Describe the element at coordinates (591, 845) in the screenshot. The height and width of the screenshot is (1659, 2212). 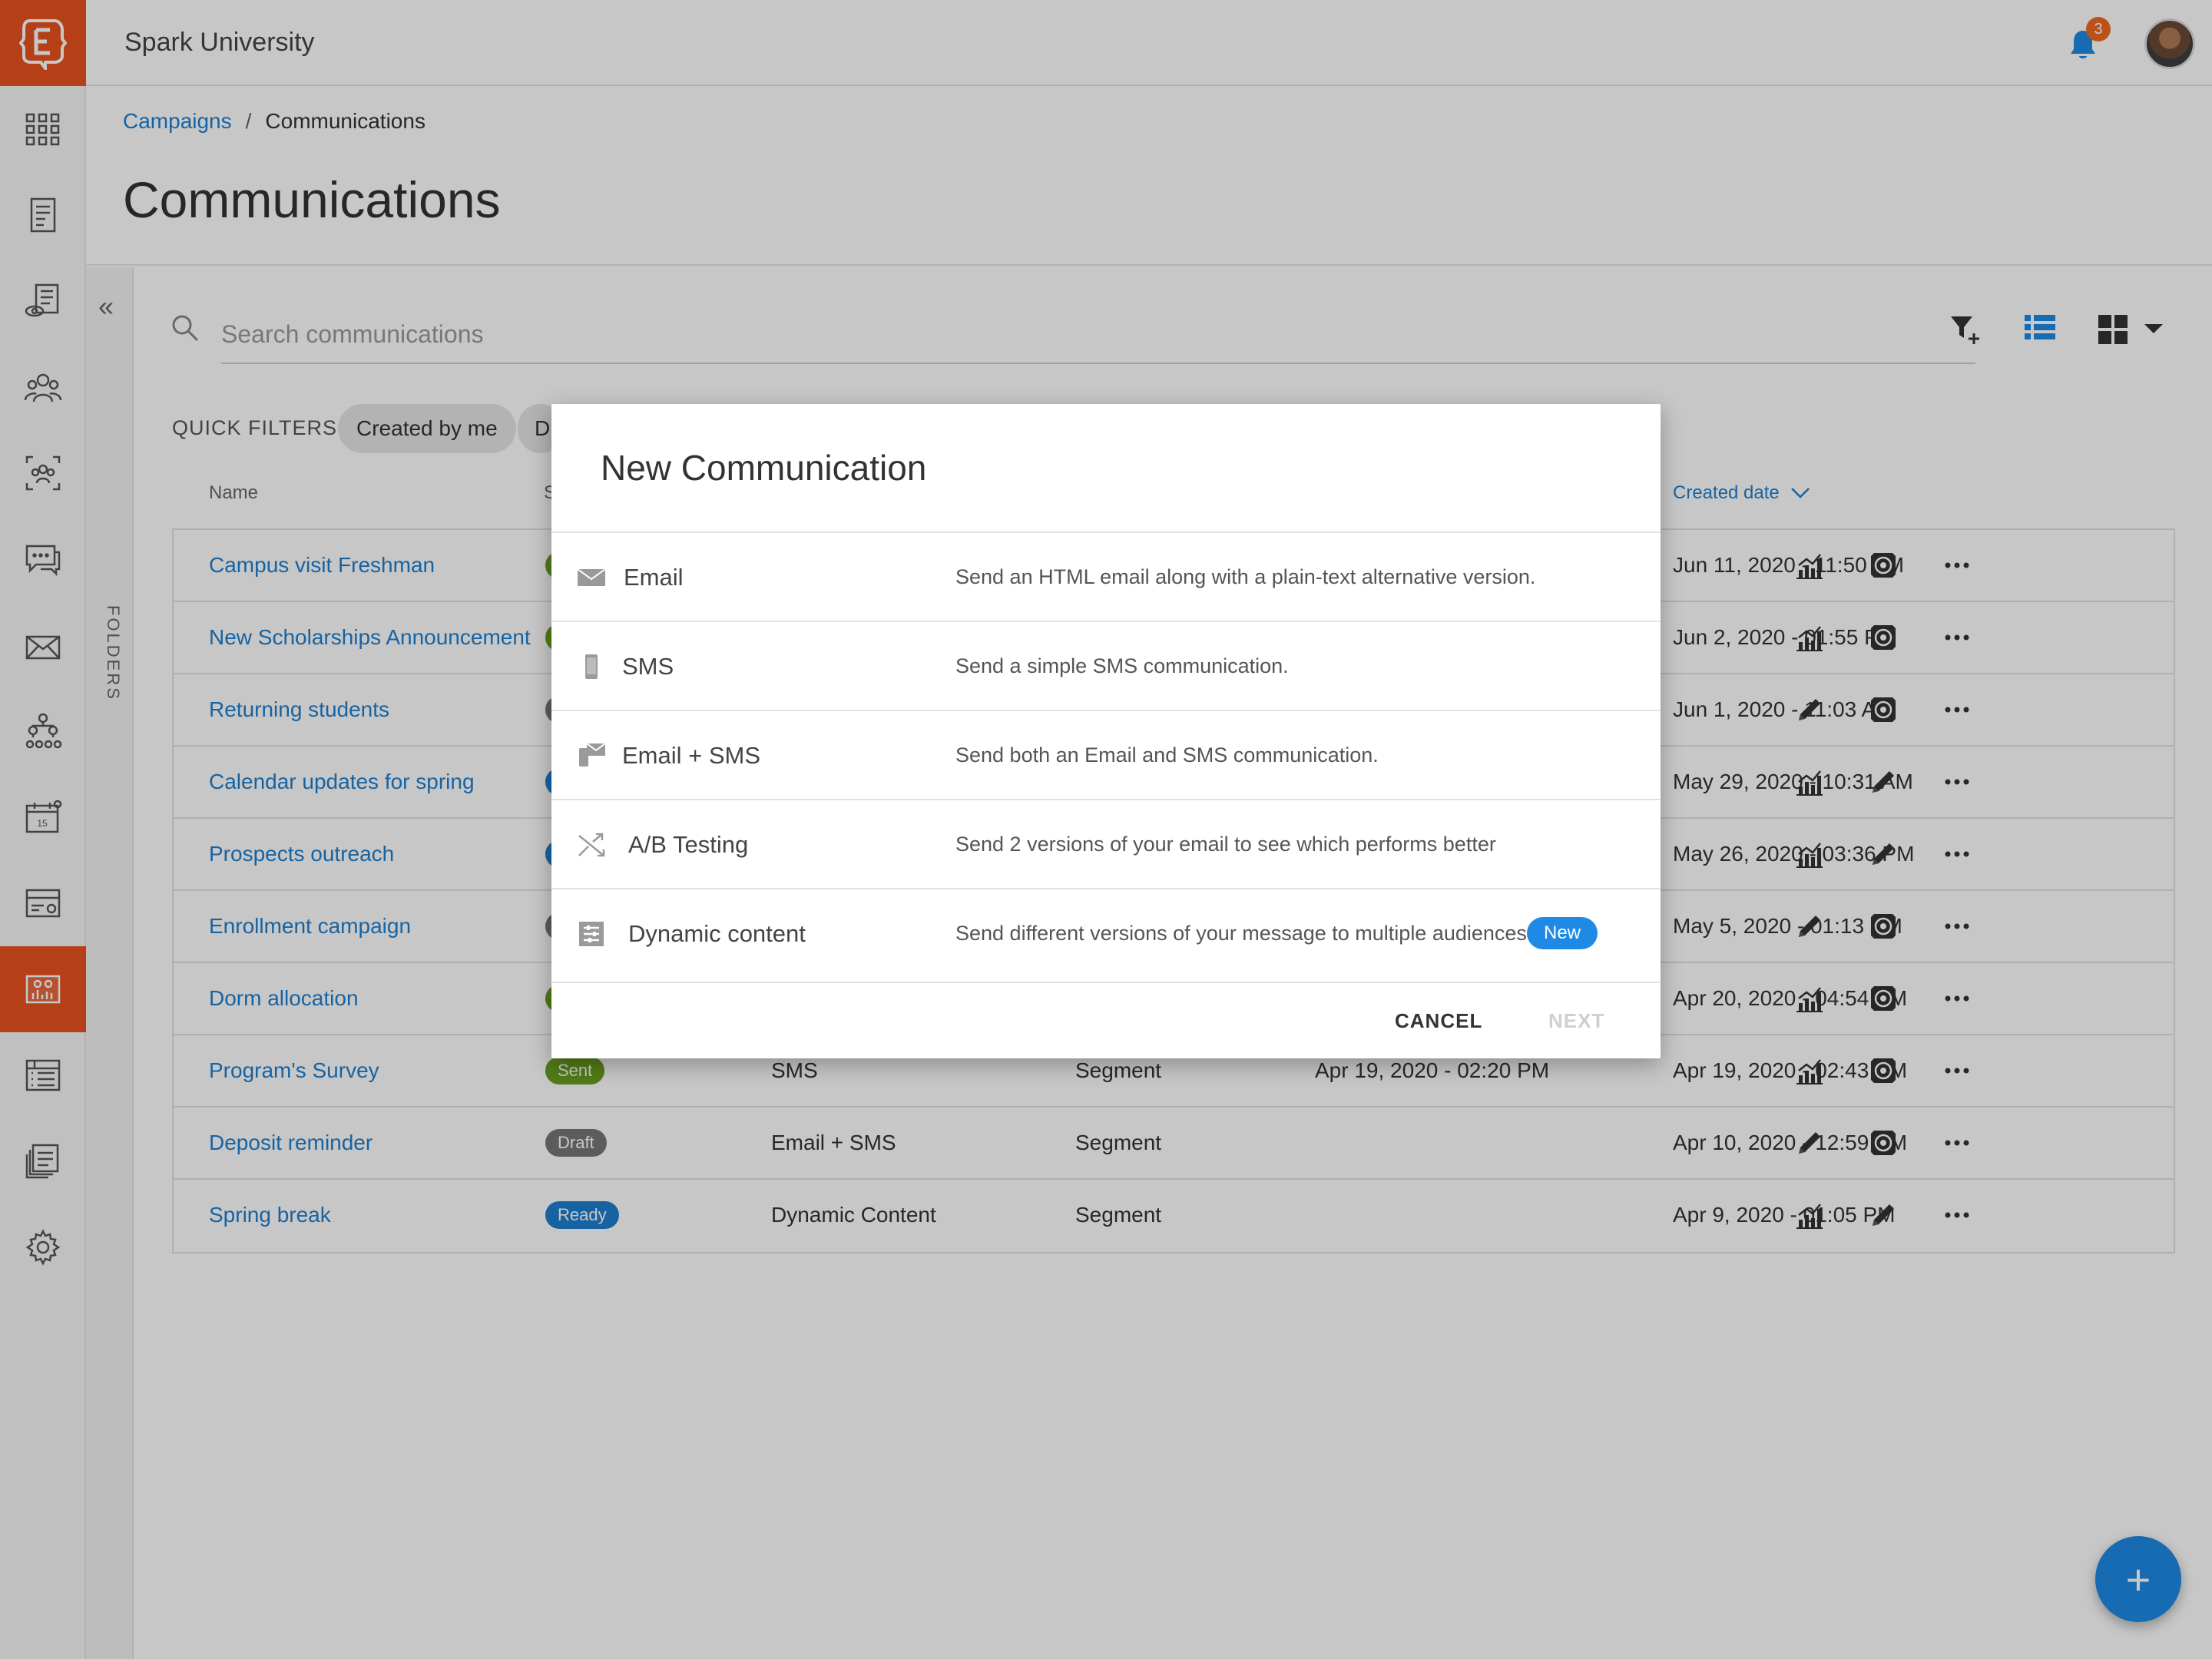
I see `shuffle-icon` at that location.